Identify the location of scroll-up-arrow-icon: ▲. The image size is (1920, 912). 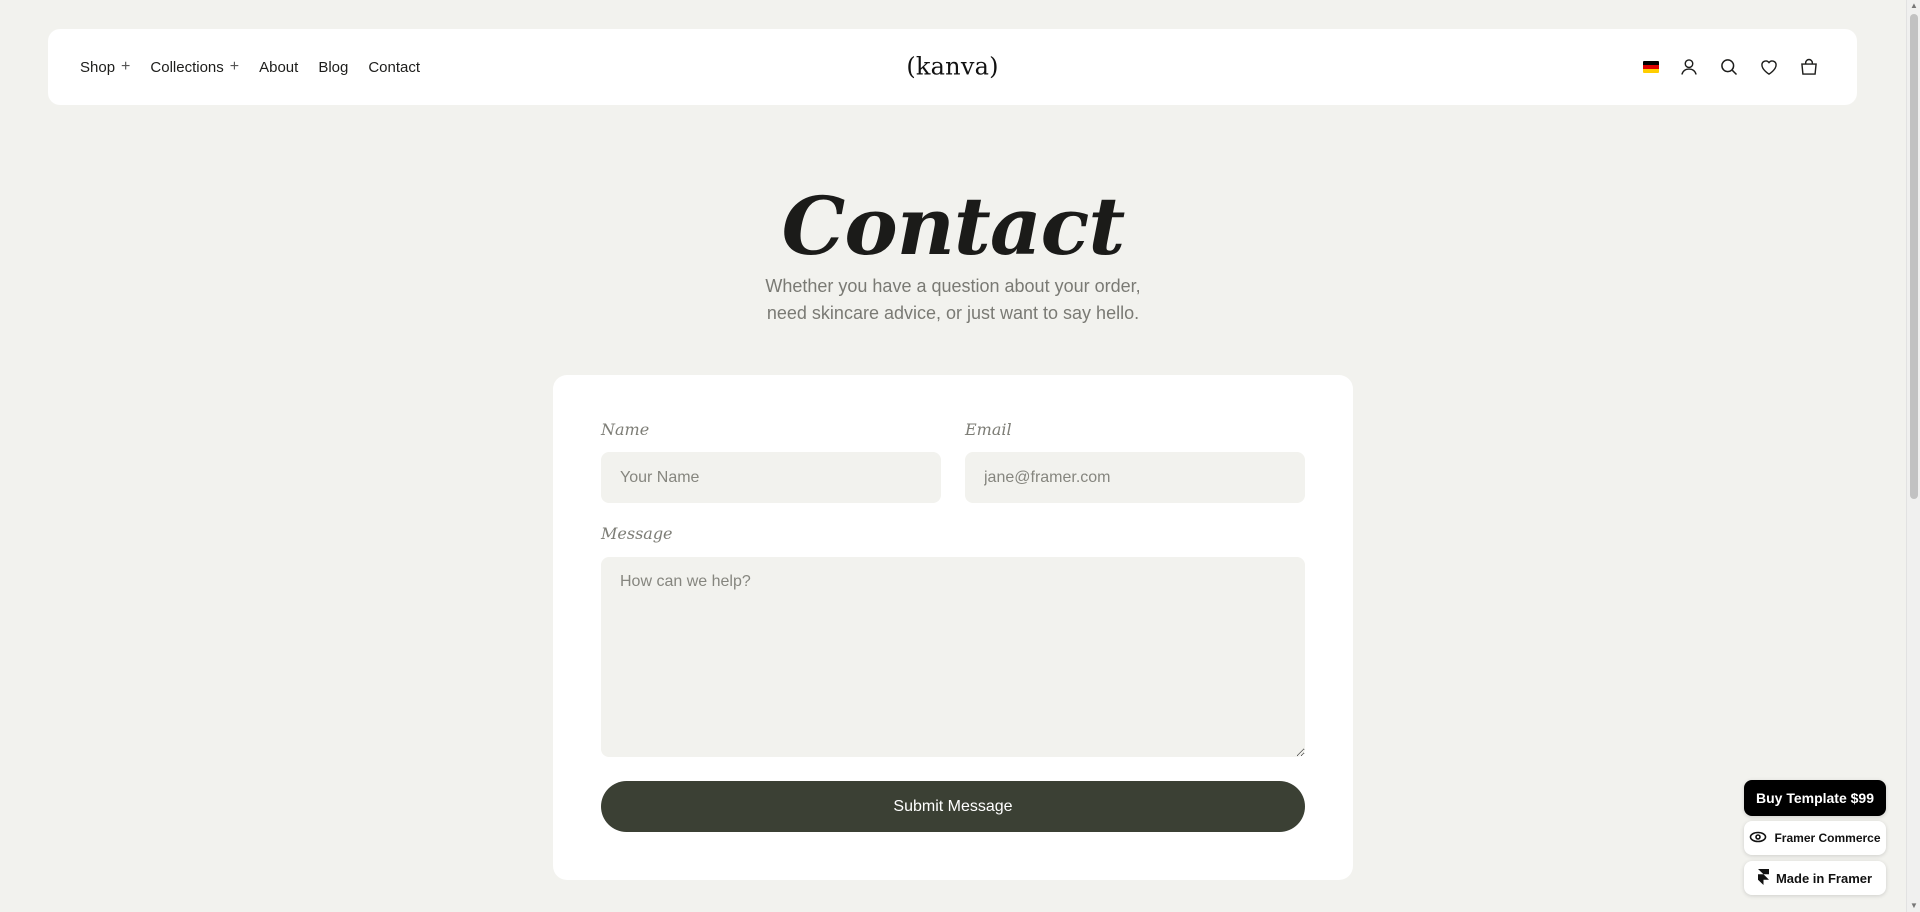
(1914, 6).